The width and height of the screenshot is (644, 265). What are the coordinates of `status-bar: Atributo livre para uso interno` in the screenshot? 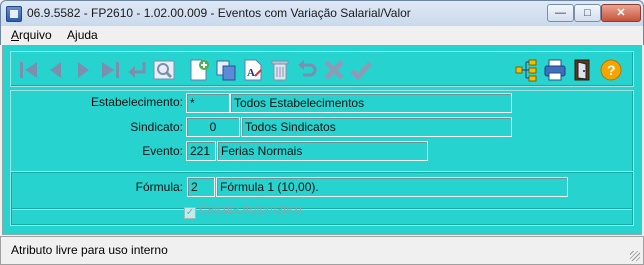 It's located at (322, 250).